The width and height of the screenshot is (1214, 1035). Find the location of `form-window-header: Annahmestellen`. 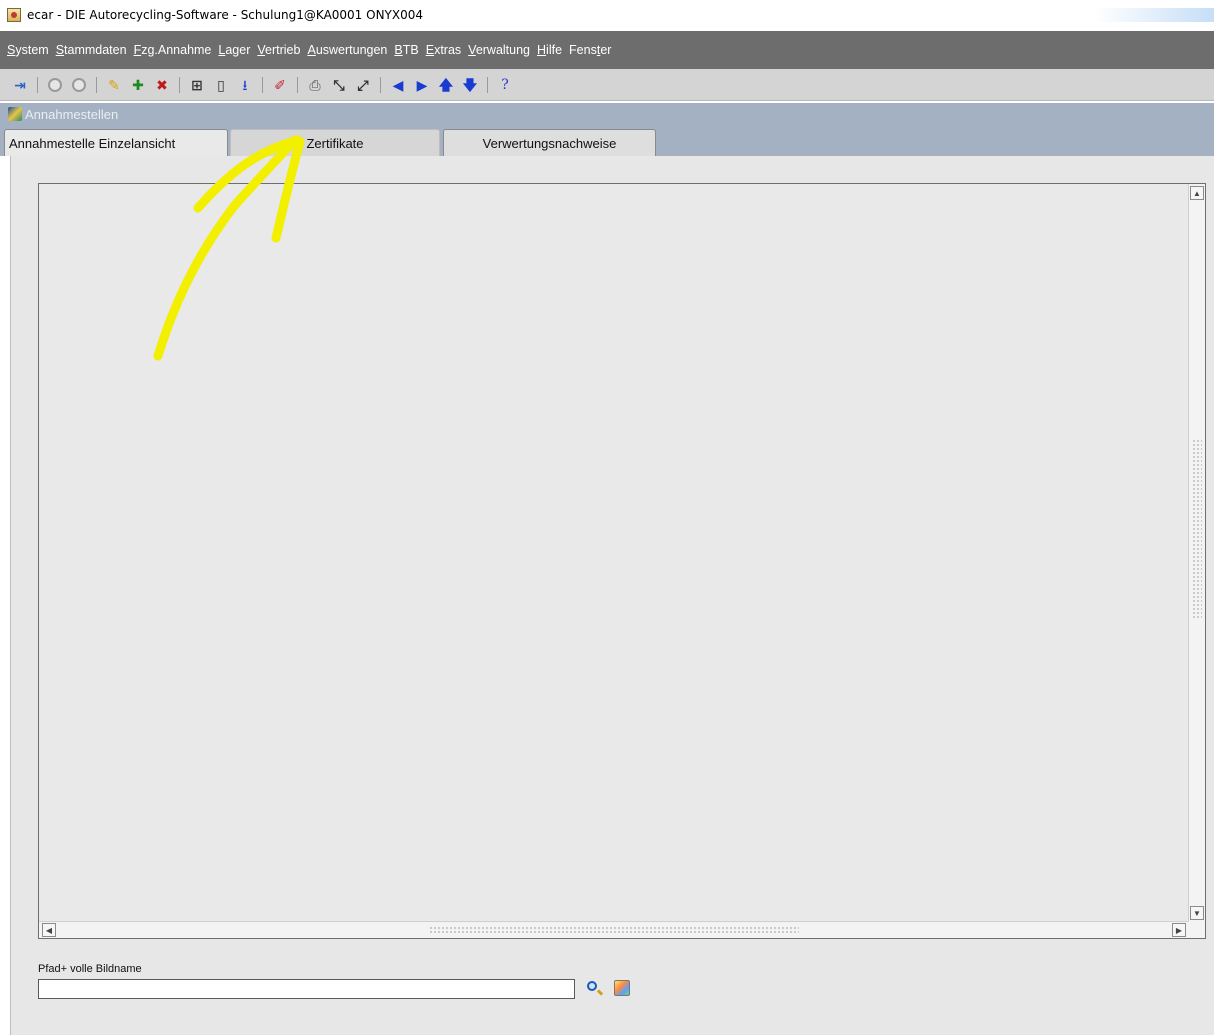

form-window-header: Annahmestellen is located at coordinates (607, 114).